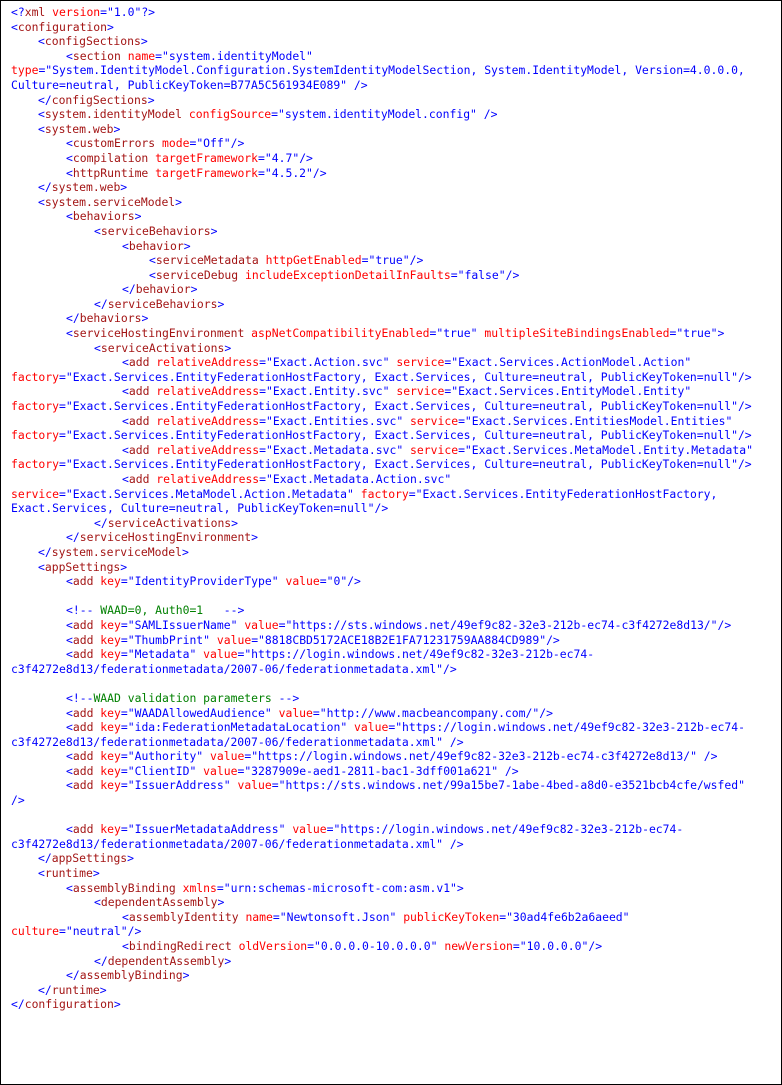 The height and width of the screenshot is (1085, 782). What do you see at coordinates (186, 697) in the screenshot?
I see `code-token: WAAD validation parameters` at bounding box center [186, 697].